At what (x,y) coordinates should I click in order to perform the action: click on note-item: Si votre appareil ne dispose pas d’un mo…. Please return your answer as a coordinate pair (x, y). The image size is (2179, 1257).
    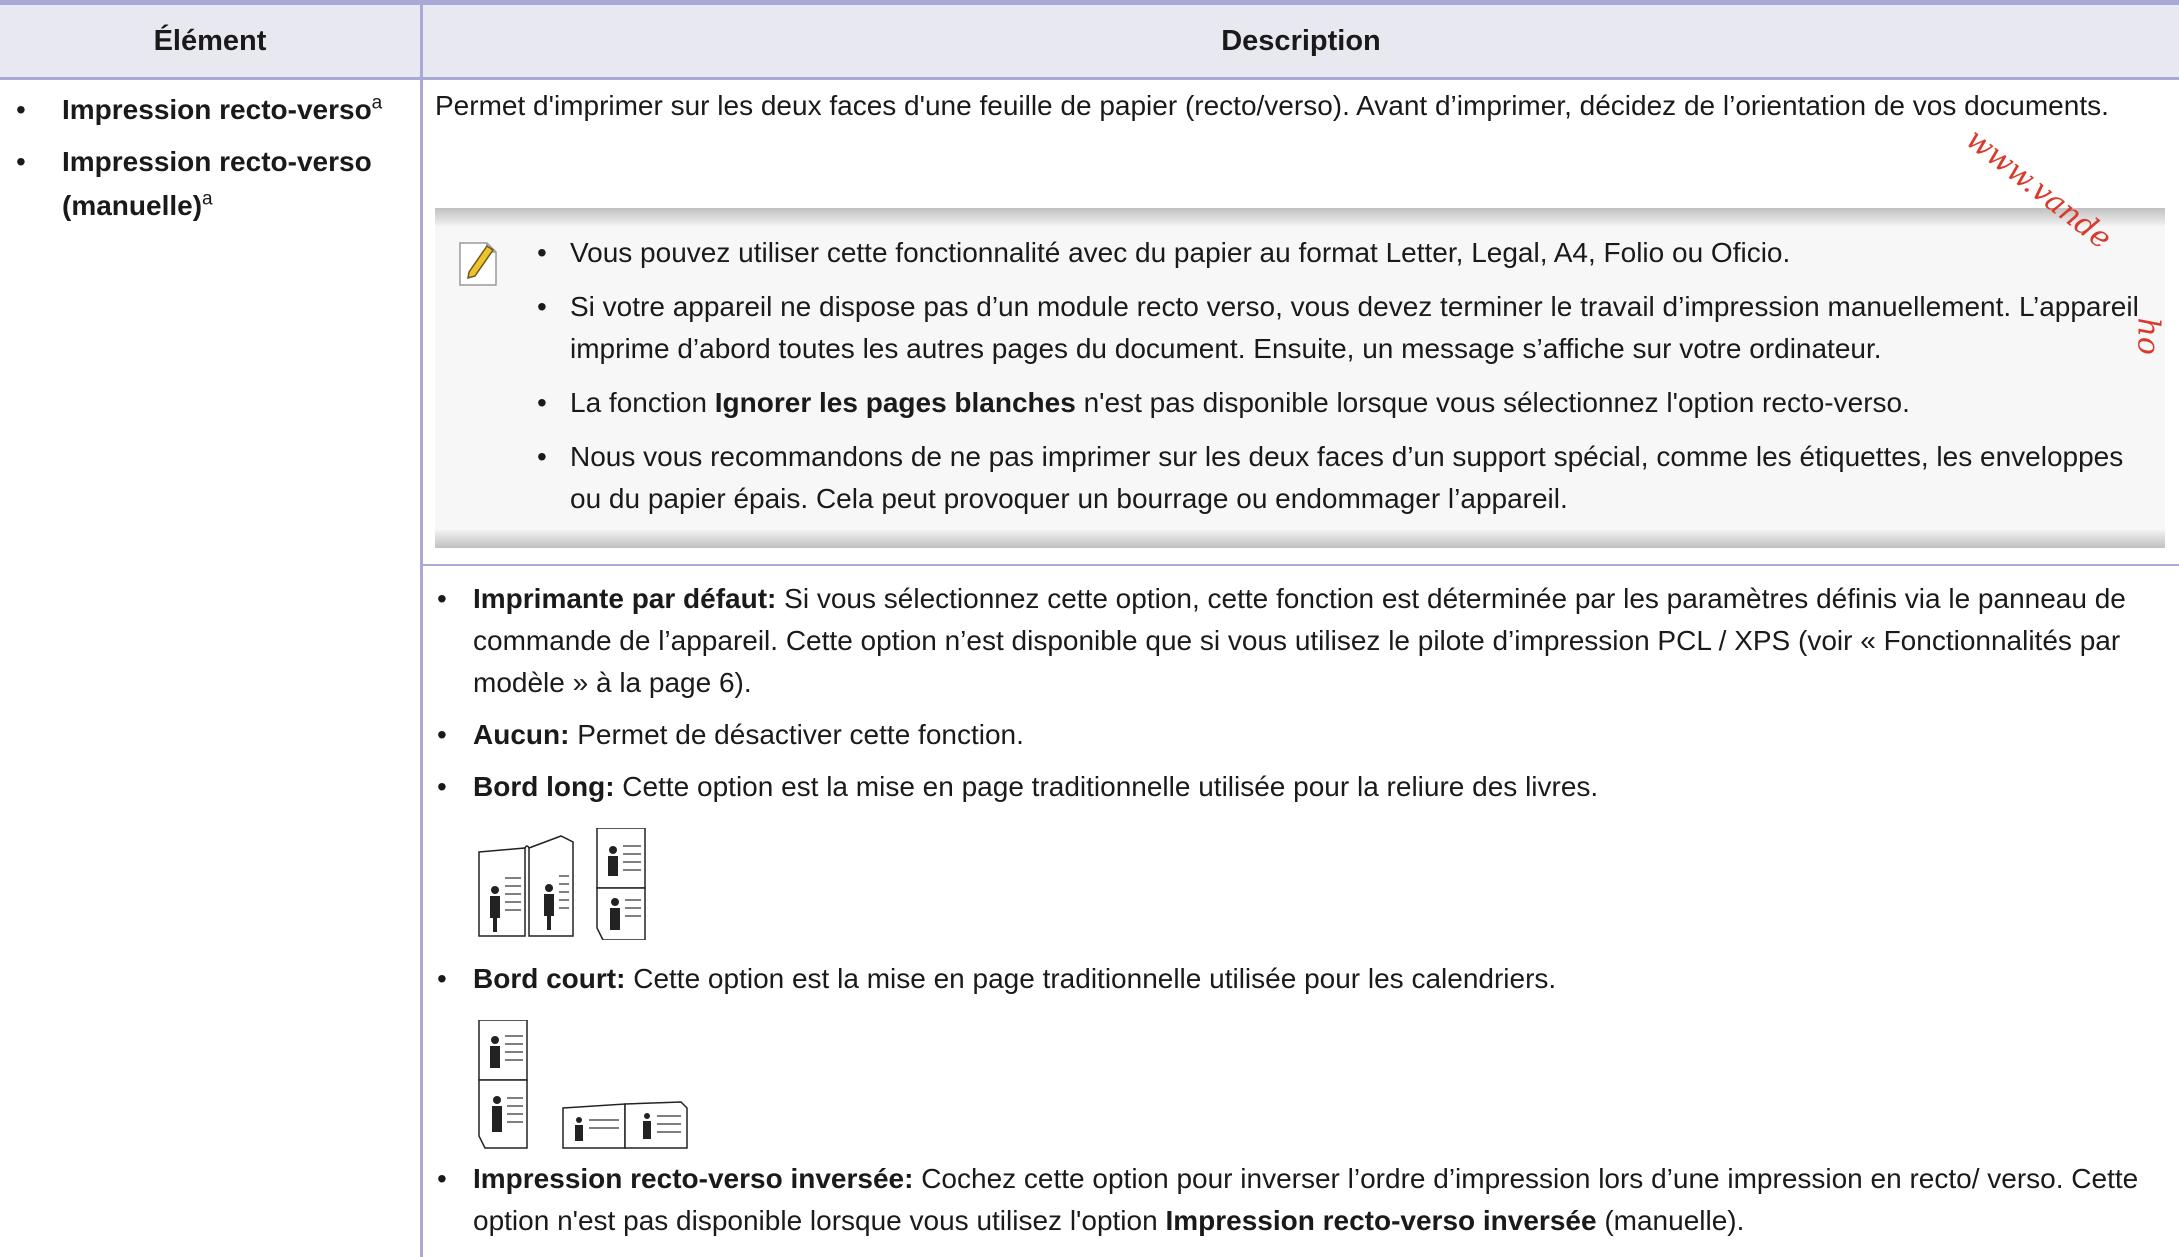
    Looking at the image, I should click on (1345, 328).